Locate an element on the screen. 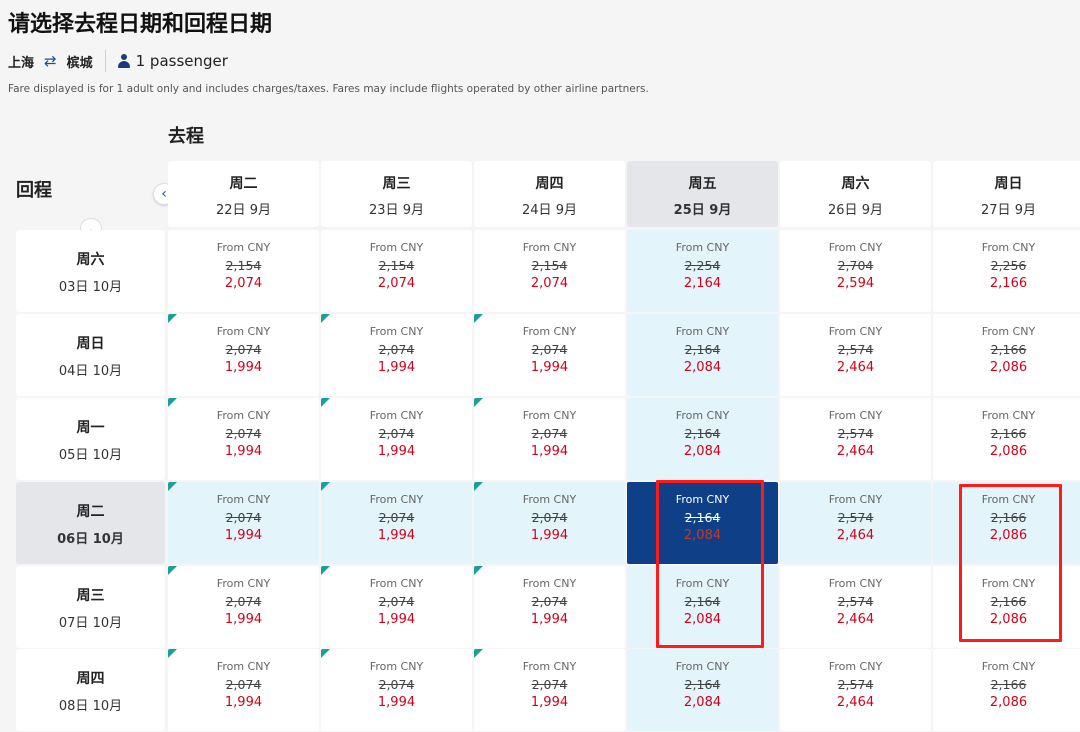 Image resolution: width=1080 pixels, height=732 pixels. outbound-date-header: 周五 25日 9月 is located at coordinates (702, 194).